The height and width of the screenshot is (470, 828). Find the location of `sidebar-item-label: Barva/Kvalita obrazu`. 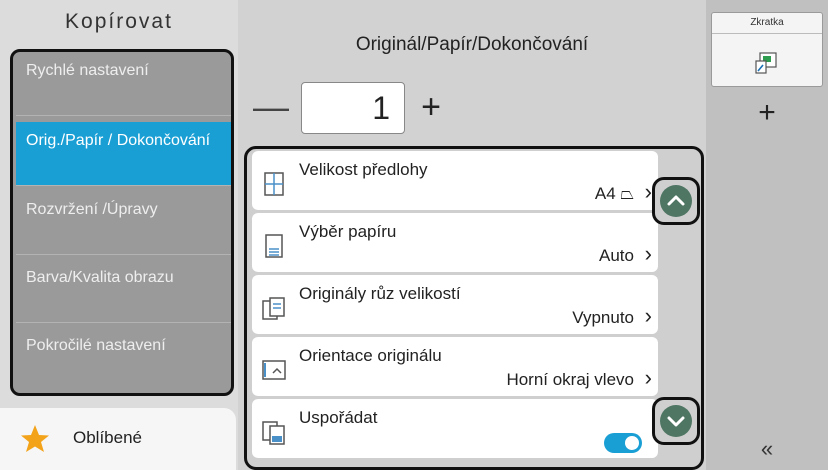

sidebar-item-label: Barva/Kvalita obrazu is located at coordinates (100, 277).